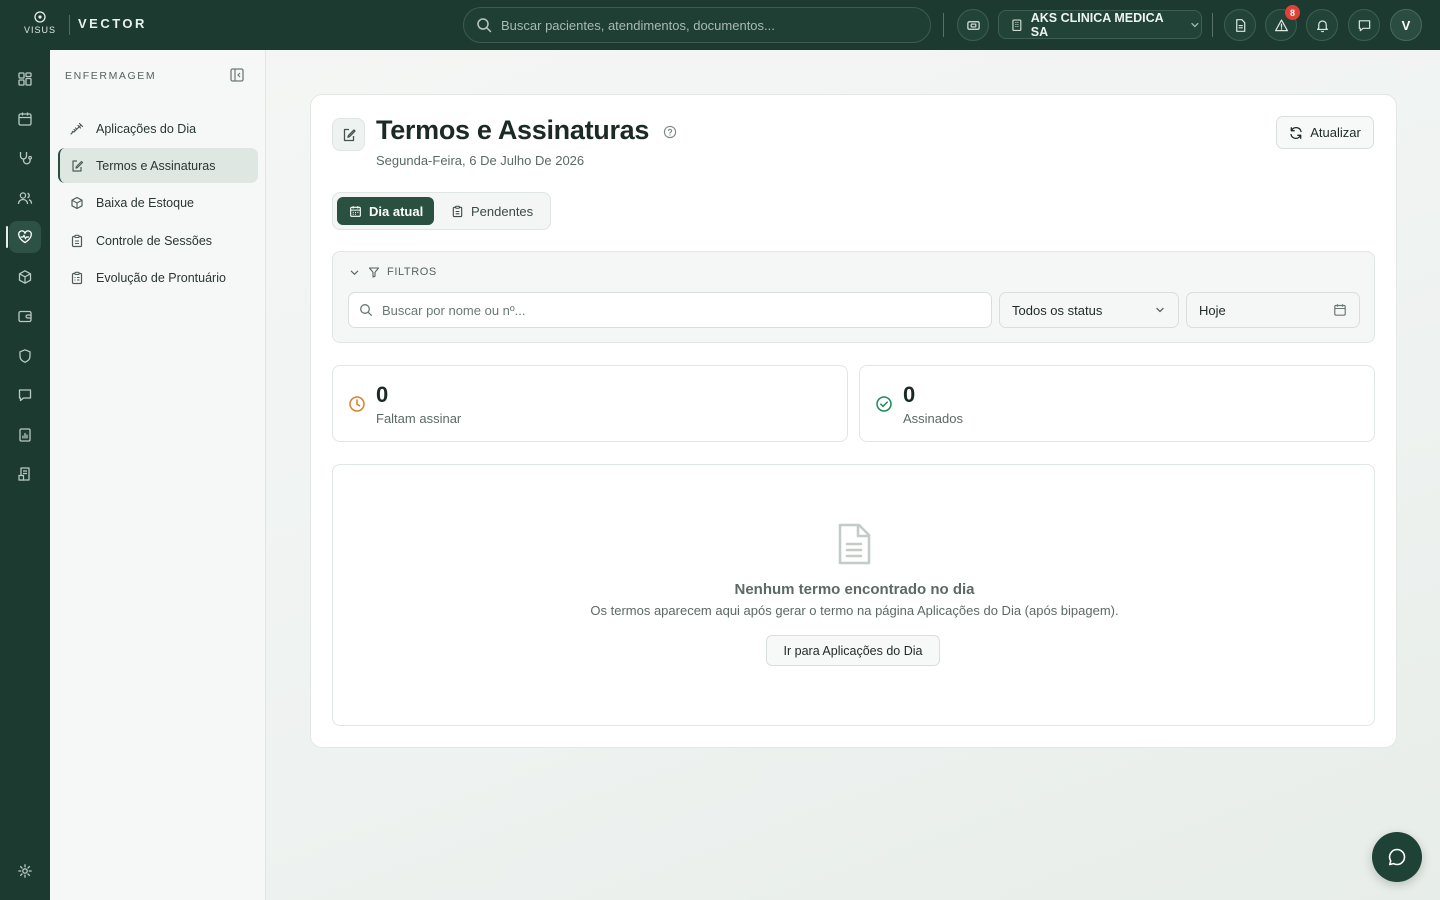 The image size is (1440, 900). I want to click on ticket-icon, so click(973, 25).